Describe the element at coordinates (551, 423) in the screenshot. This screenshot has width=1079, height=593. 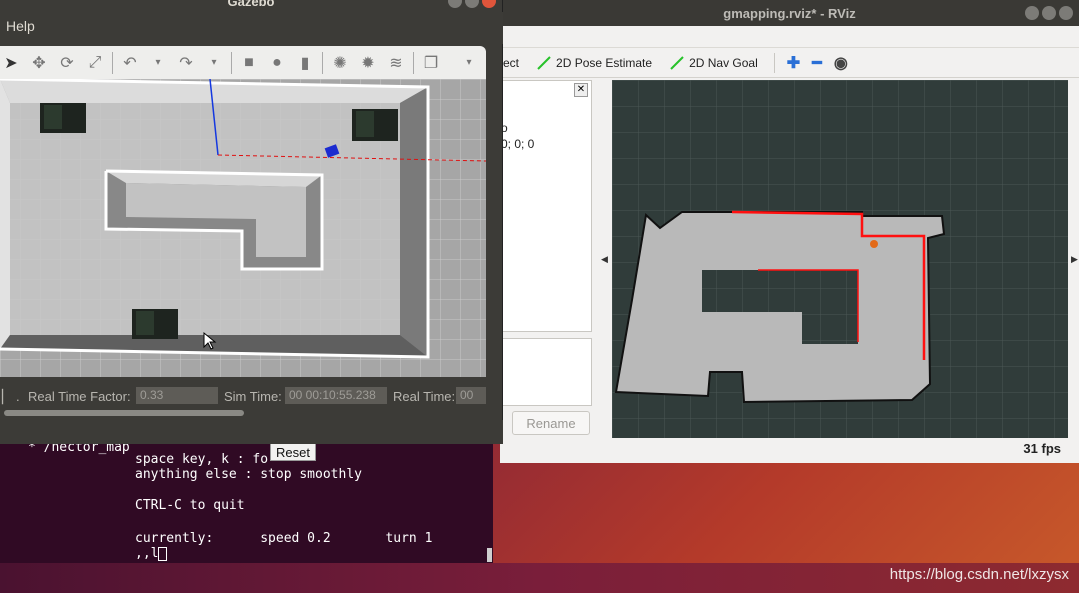
I see `rename-button: Rename` at that location.